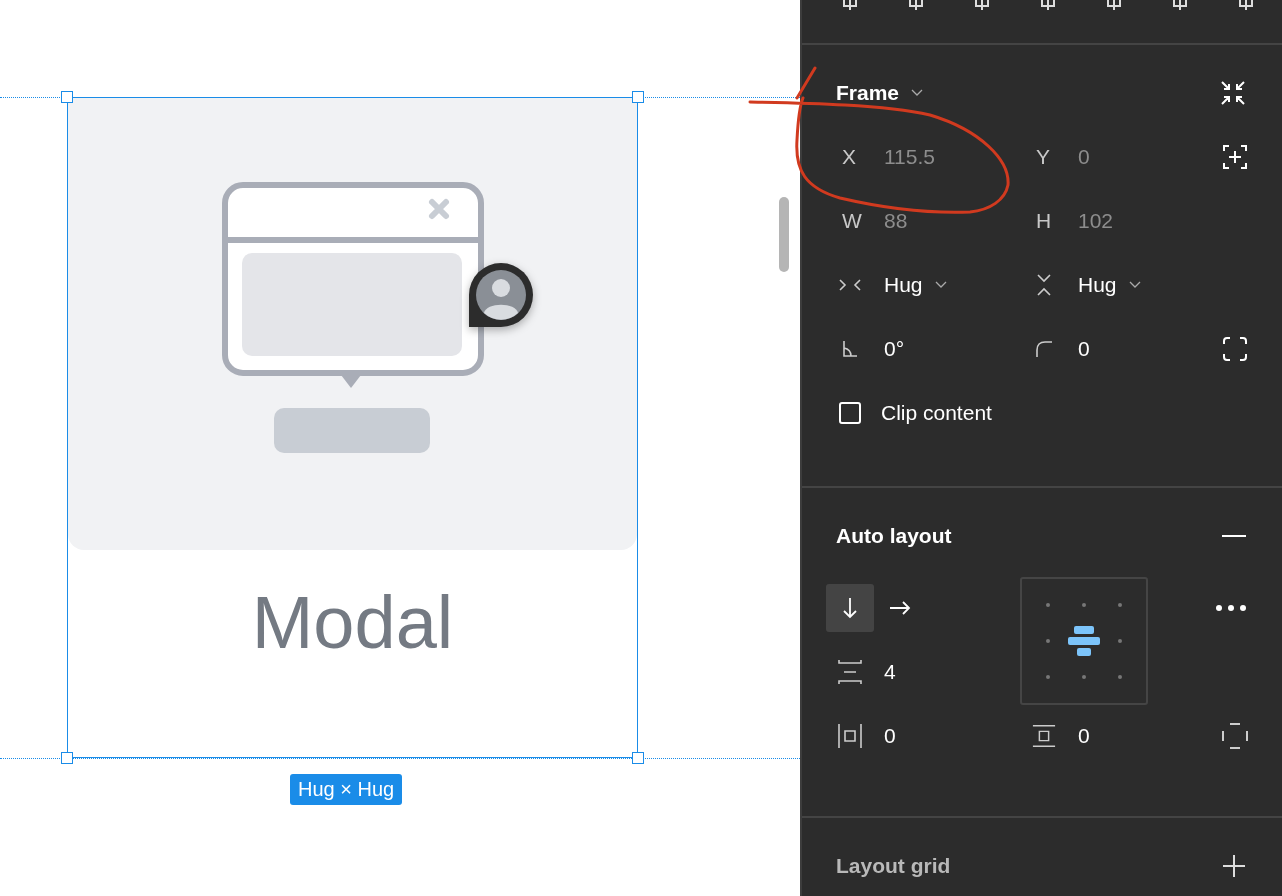  What do you see at coordinates (1044, 221) in the screenshot?
I see `h-label: H` at bounding box center [1044, 221].